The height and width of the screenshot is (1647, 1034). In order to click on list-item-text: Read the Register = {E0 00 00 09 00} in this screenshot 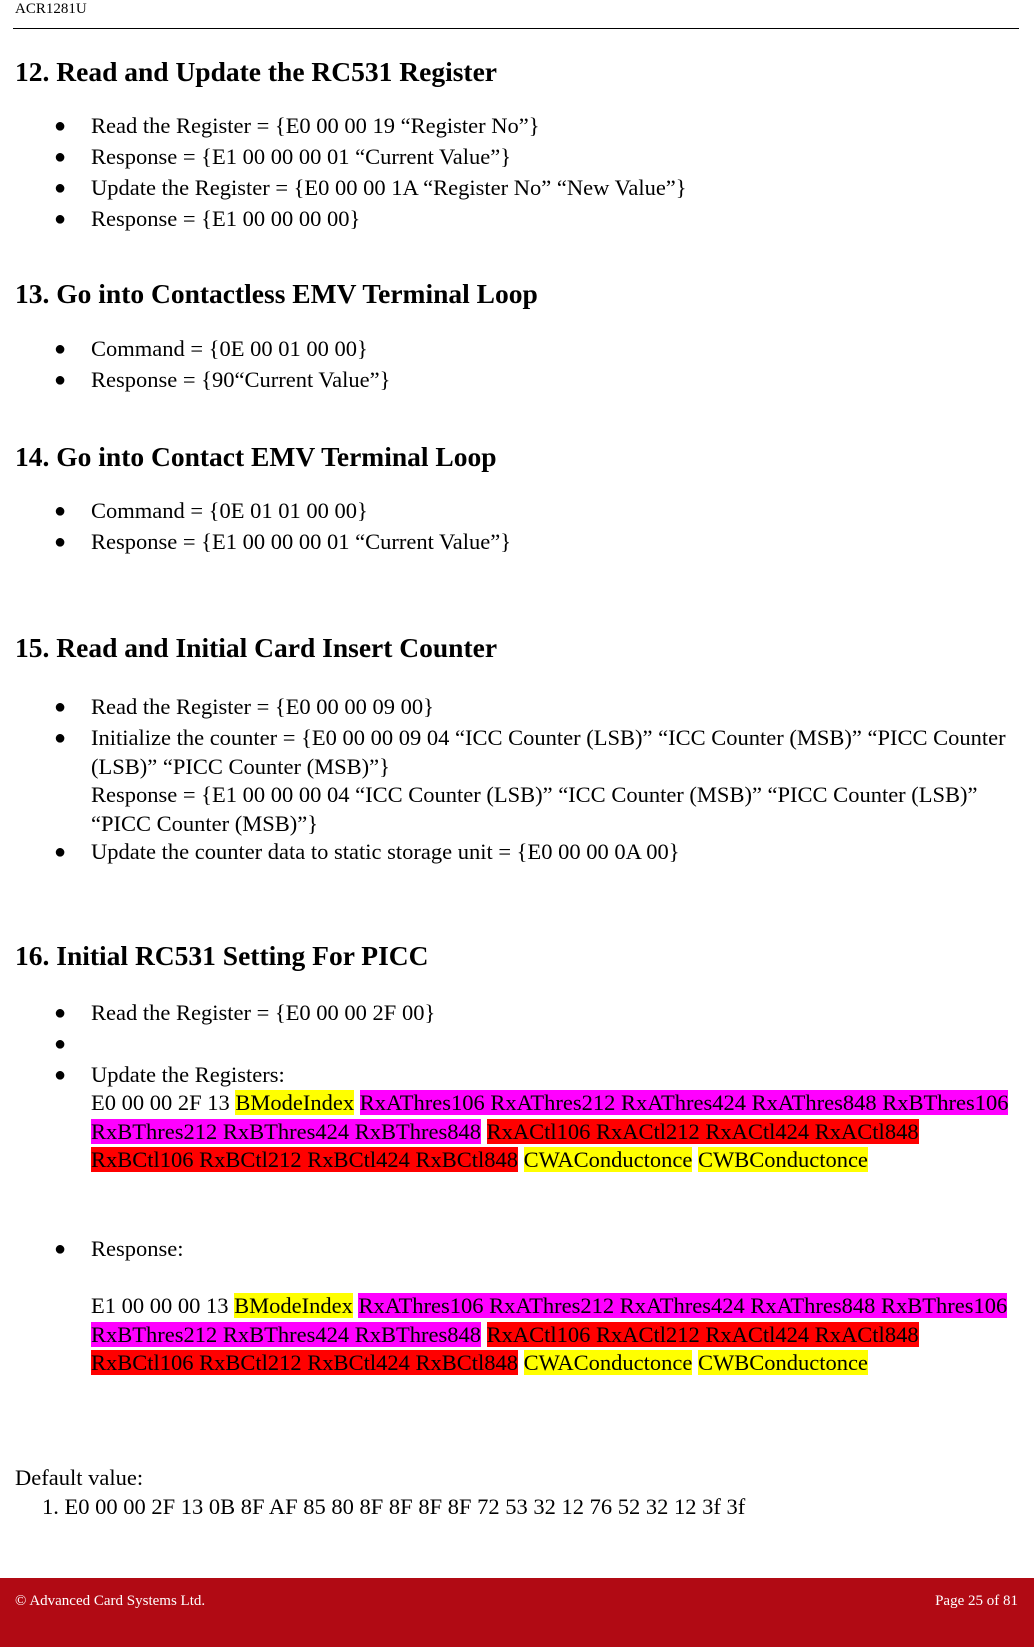, I will do `click(262, 706)`.